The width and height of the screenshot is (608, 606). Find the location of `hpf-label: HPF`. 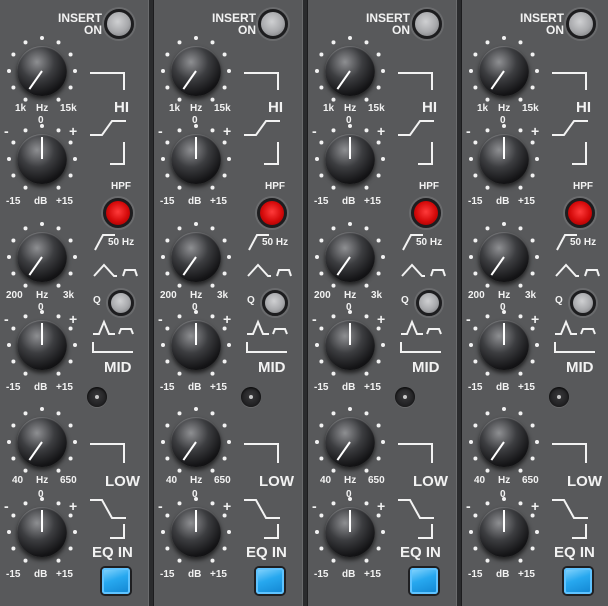

hpf-label: HPF is located at coordinates (275, 186).